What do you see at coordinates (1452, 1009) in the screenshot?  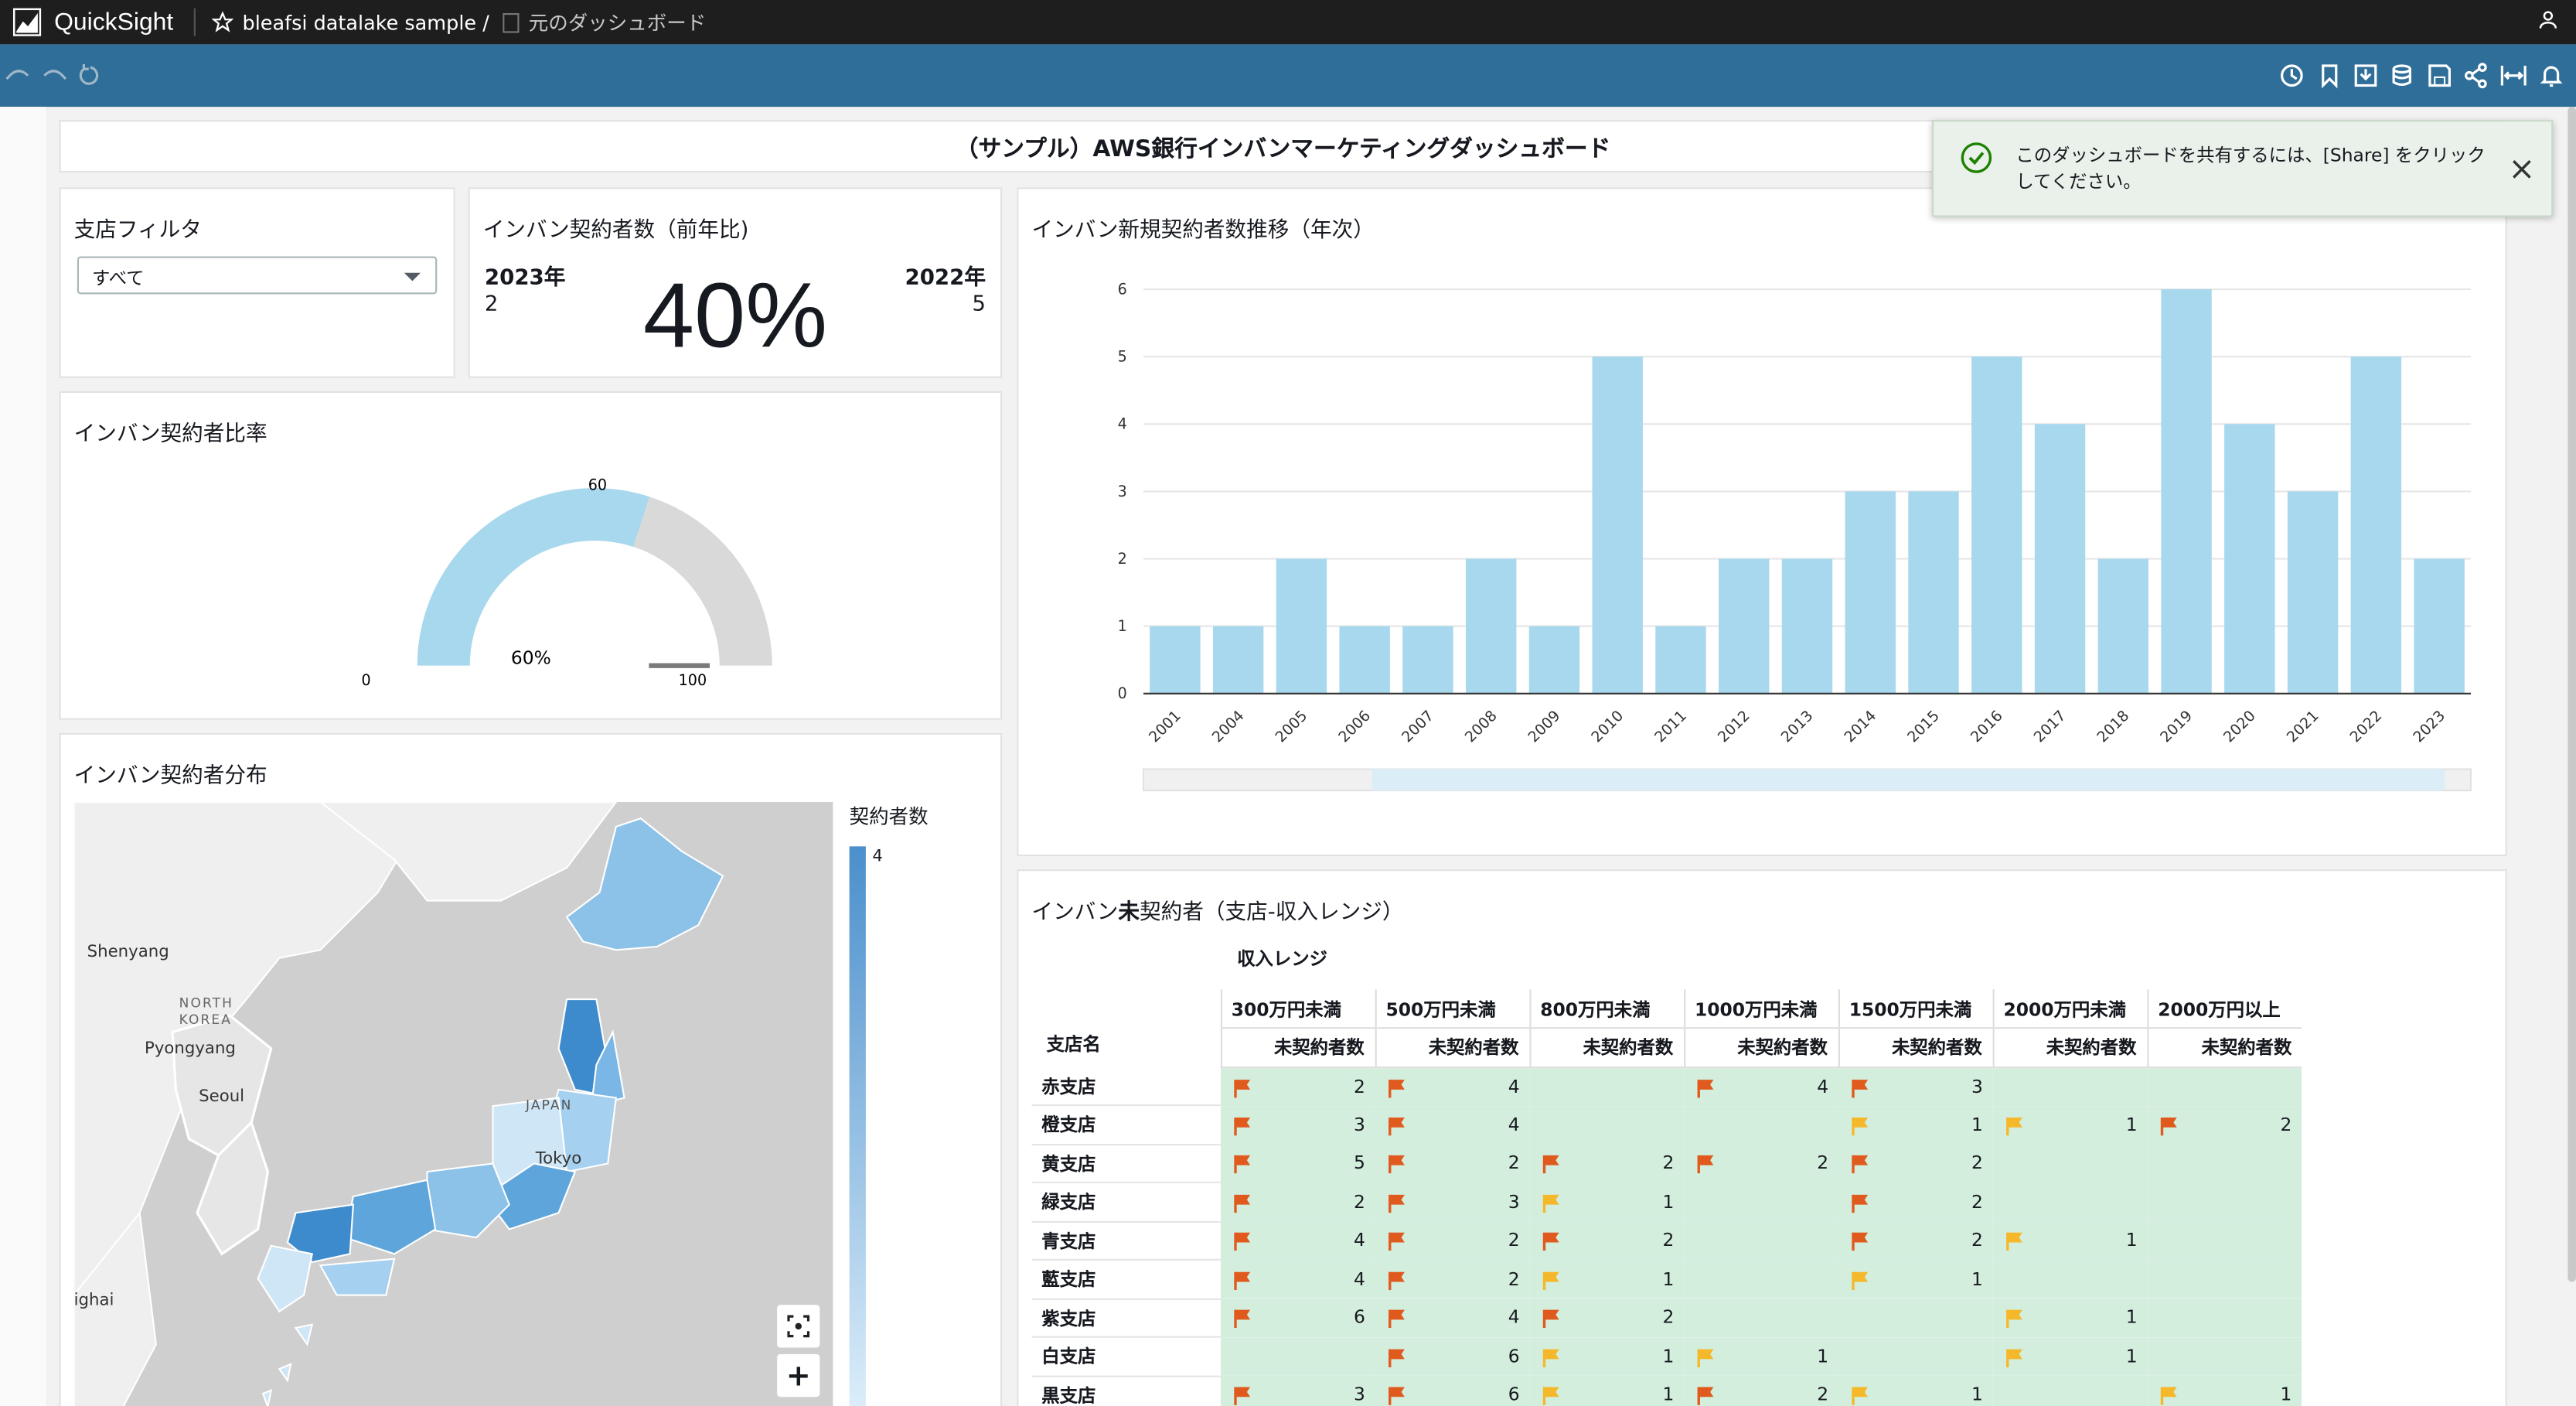 I see `pivot-range-header: 500万円未満` at bounding box center [1452, 1009].